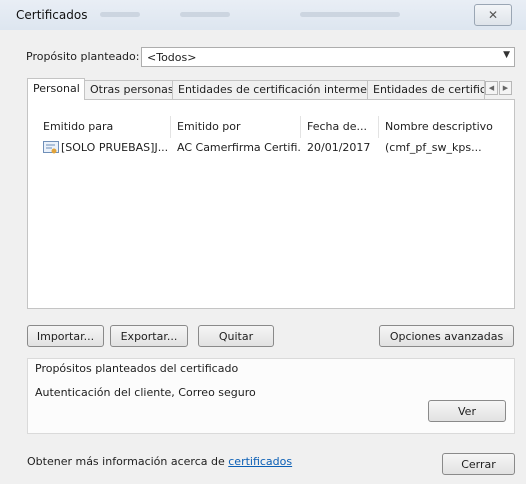  I want to click on purpose-selected-value: <Todos>, so click(172, 57).